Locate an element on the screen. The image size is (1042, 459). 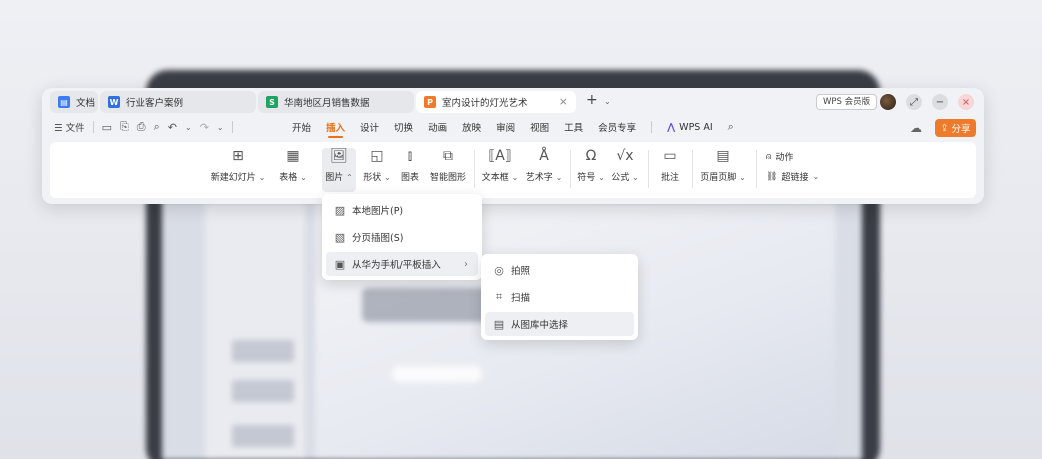
close-icon: × is located at coordinates (563, 101).